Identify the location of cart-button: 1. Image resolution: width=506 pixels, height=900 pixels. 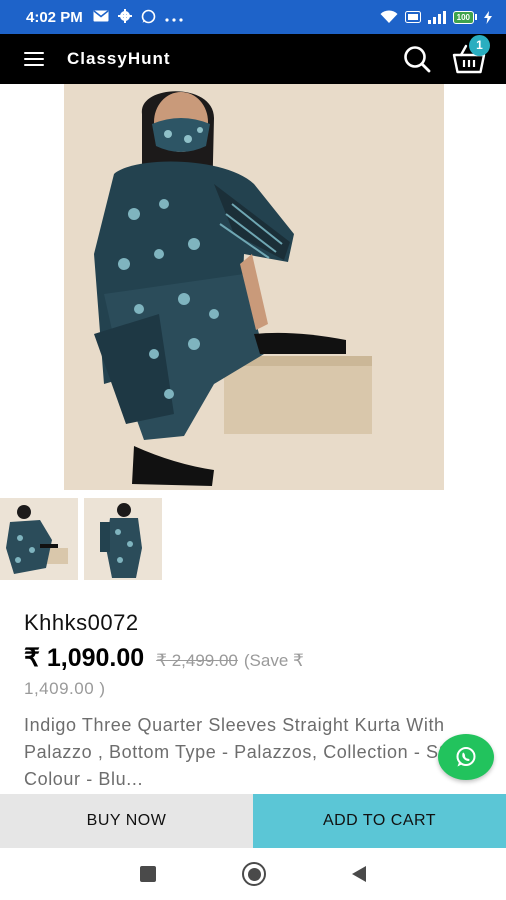
(471, 55).